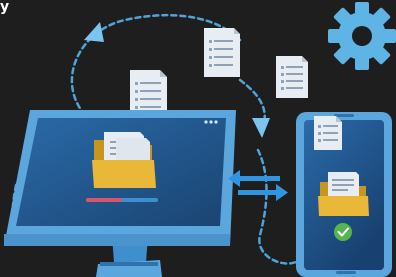  Describe the element at coordinates (104, 200) in the screenshot. I see `progress-fill` at that location.